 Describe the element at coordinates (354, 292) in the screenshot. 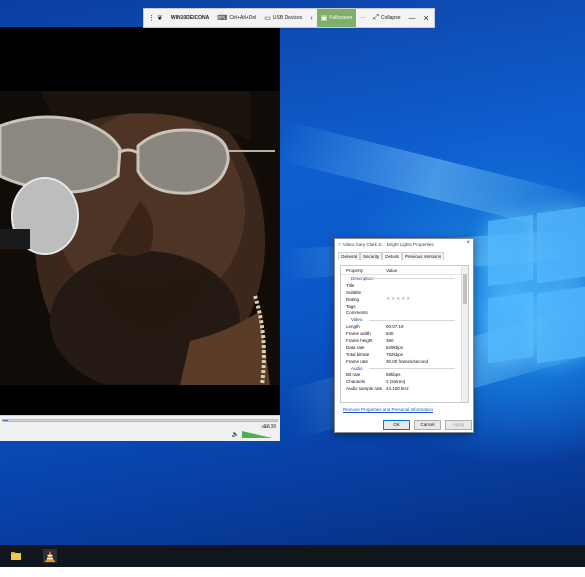

I see `property-name: Subtitle` at that location.